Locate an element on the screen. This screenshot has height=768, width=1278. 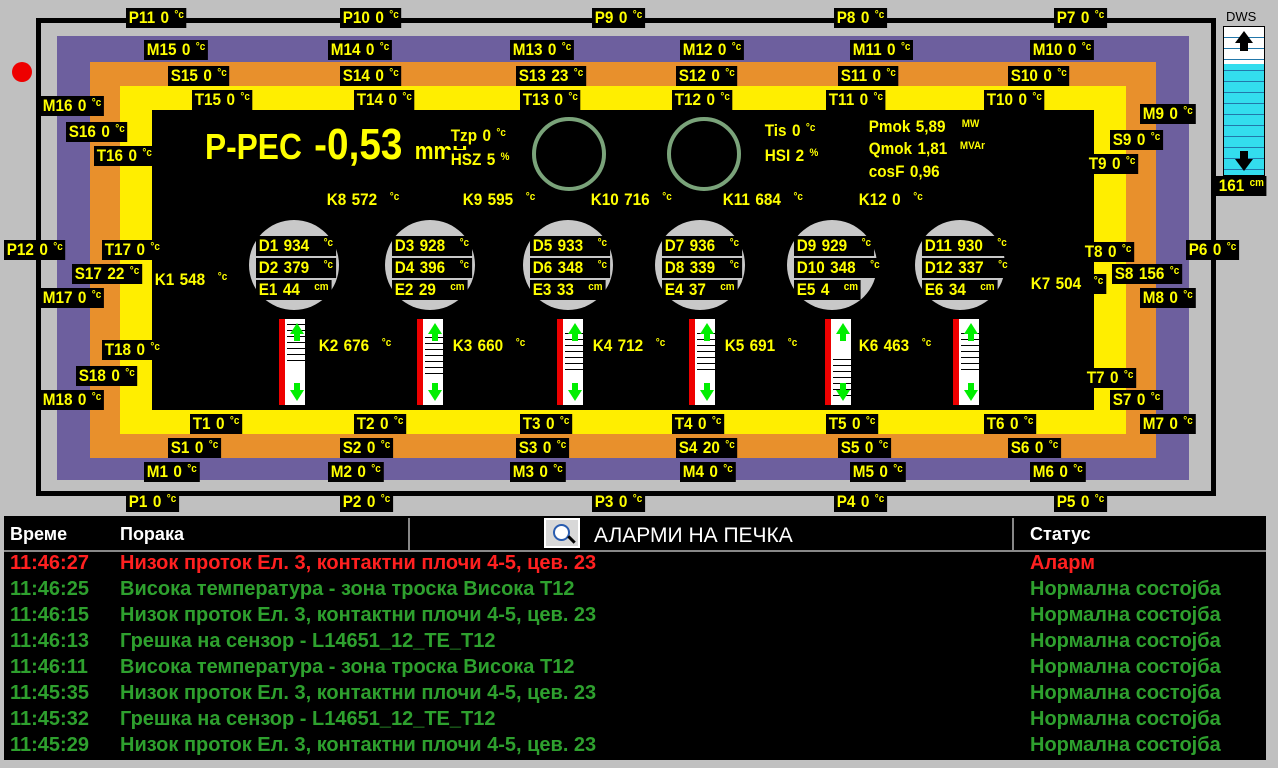
sensor-p6: P6 0 °c is located at coordinates (1212, 250).